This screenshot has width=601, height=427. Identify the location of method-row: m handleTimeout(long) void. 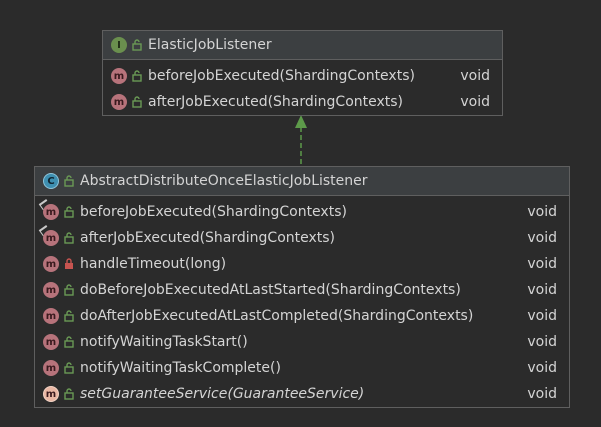
(302, 264).